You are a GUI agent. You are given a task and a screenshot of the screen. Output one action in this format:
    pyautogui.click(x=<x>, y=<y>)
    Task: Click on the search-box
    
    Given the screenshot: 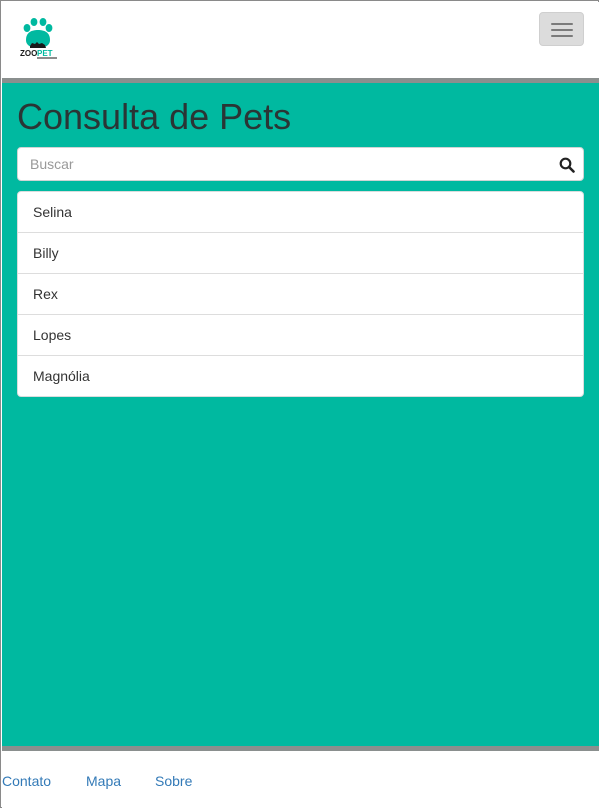 What is the action you would take?
    pyautogui.click(x=300, y=164)
    